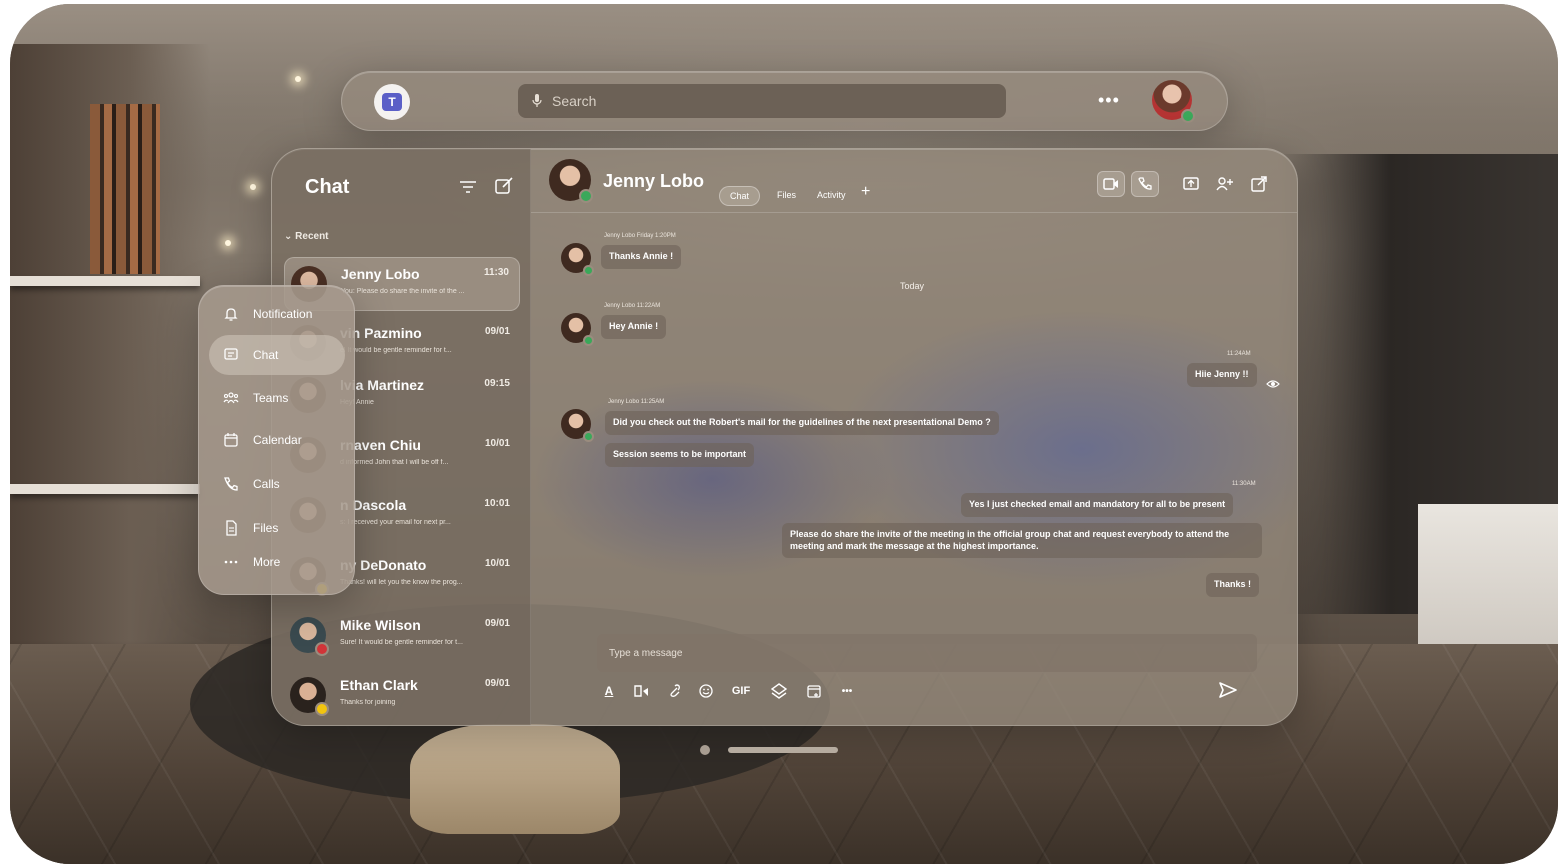 This screenshot has height=867, width=1568. Describe the element at coordinates (741, 691) in the screenshot. I see `gif-button: GIF` at that location.